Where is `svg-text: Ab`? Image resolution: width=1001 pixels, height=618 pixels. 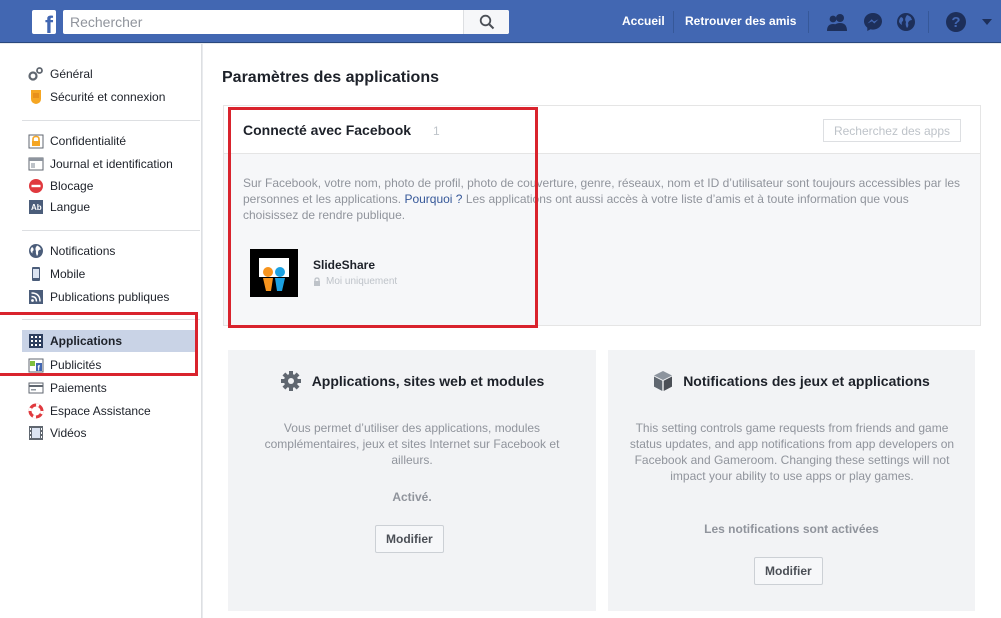
svg-text: Ab is located at coordinates (36, 207).